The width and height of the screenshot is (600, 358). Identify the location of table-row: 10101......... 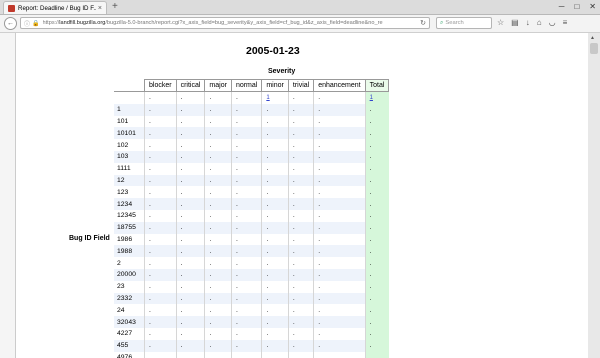
(251, 133).